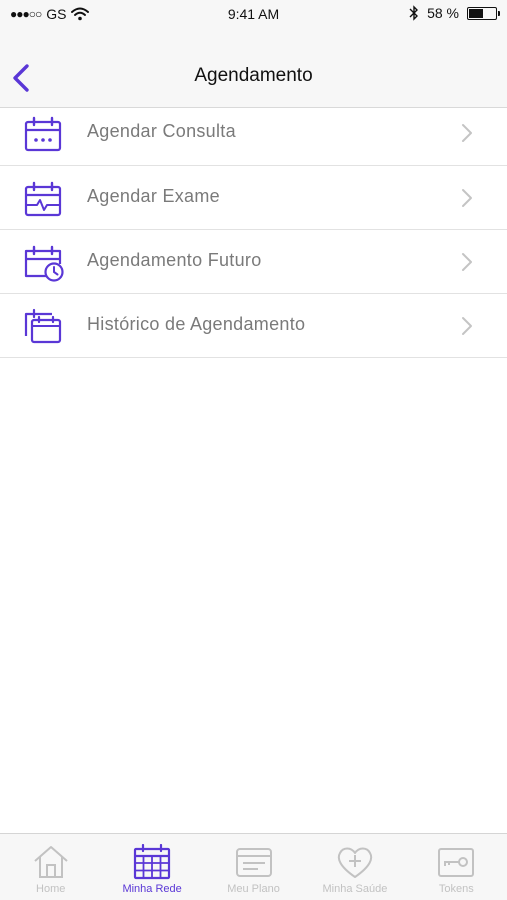  I want to click on tab-minha-saude: Minha Saúde, so click(354, 867).